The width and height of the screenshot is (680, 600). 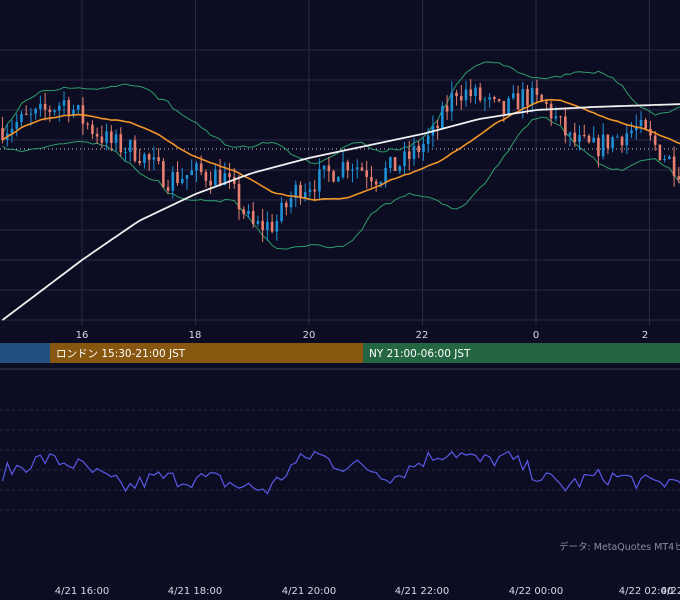 What do you see at coordinates (309, 591) in the screenshot?
I see `time-tick-label: 4/21 20:00` at bounding box center [309, 591].